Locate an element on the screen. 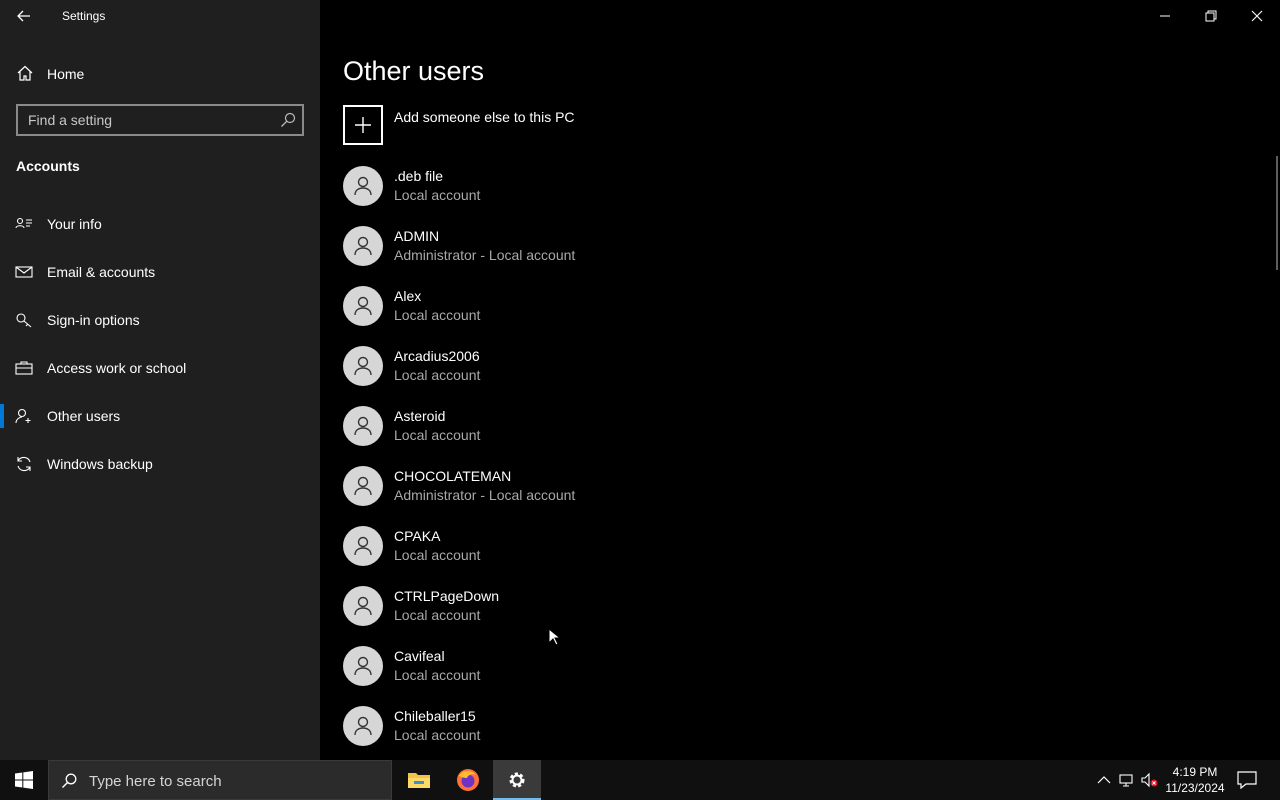 The width and height of the screenshot is (1280, 800). taskbar-settings is located at coordinates (517, 780).